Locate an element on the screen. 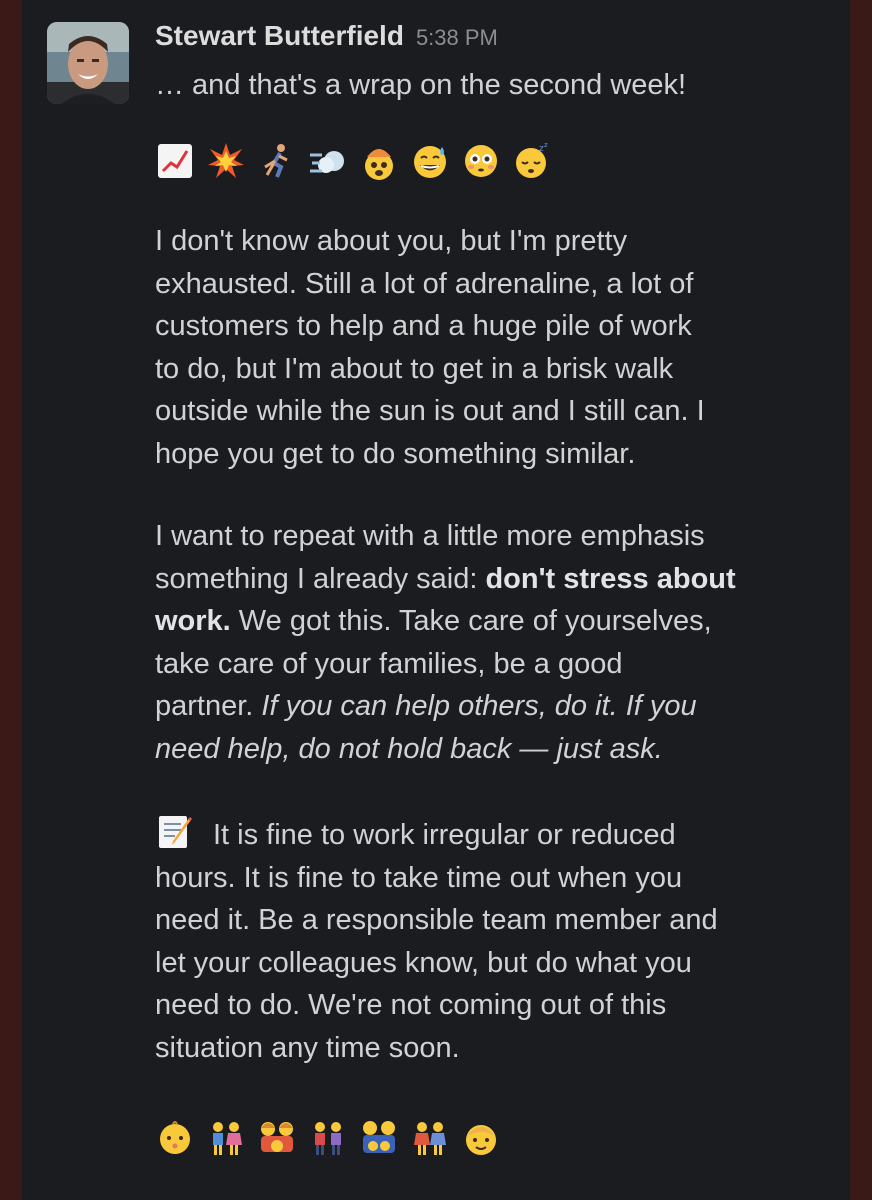  message-header: Stewart Butterfield 5:38 PM is located at coordinates (495, 42).